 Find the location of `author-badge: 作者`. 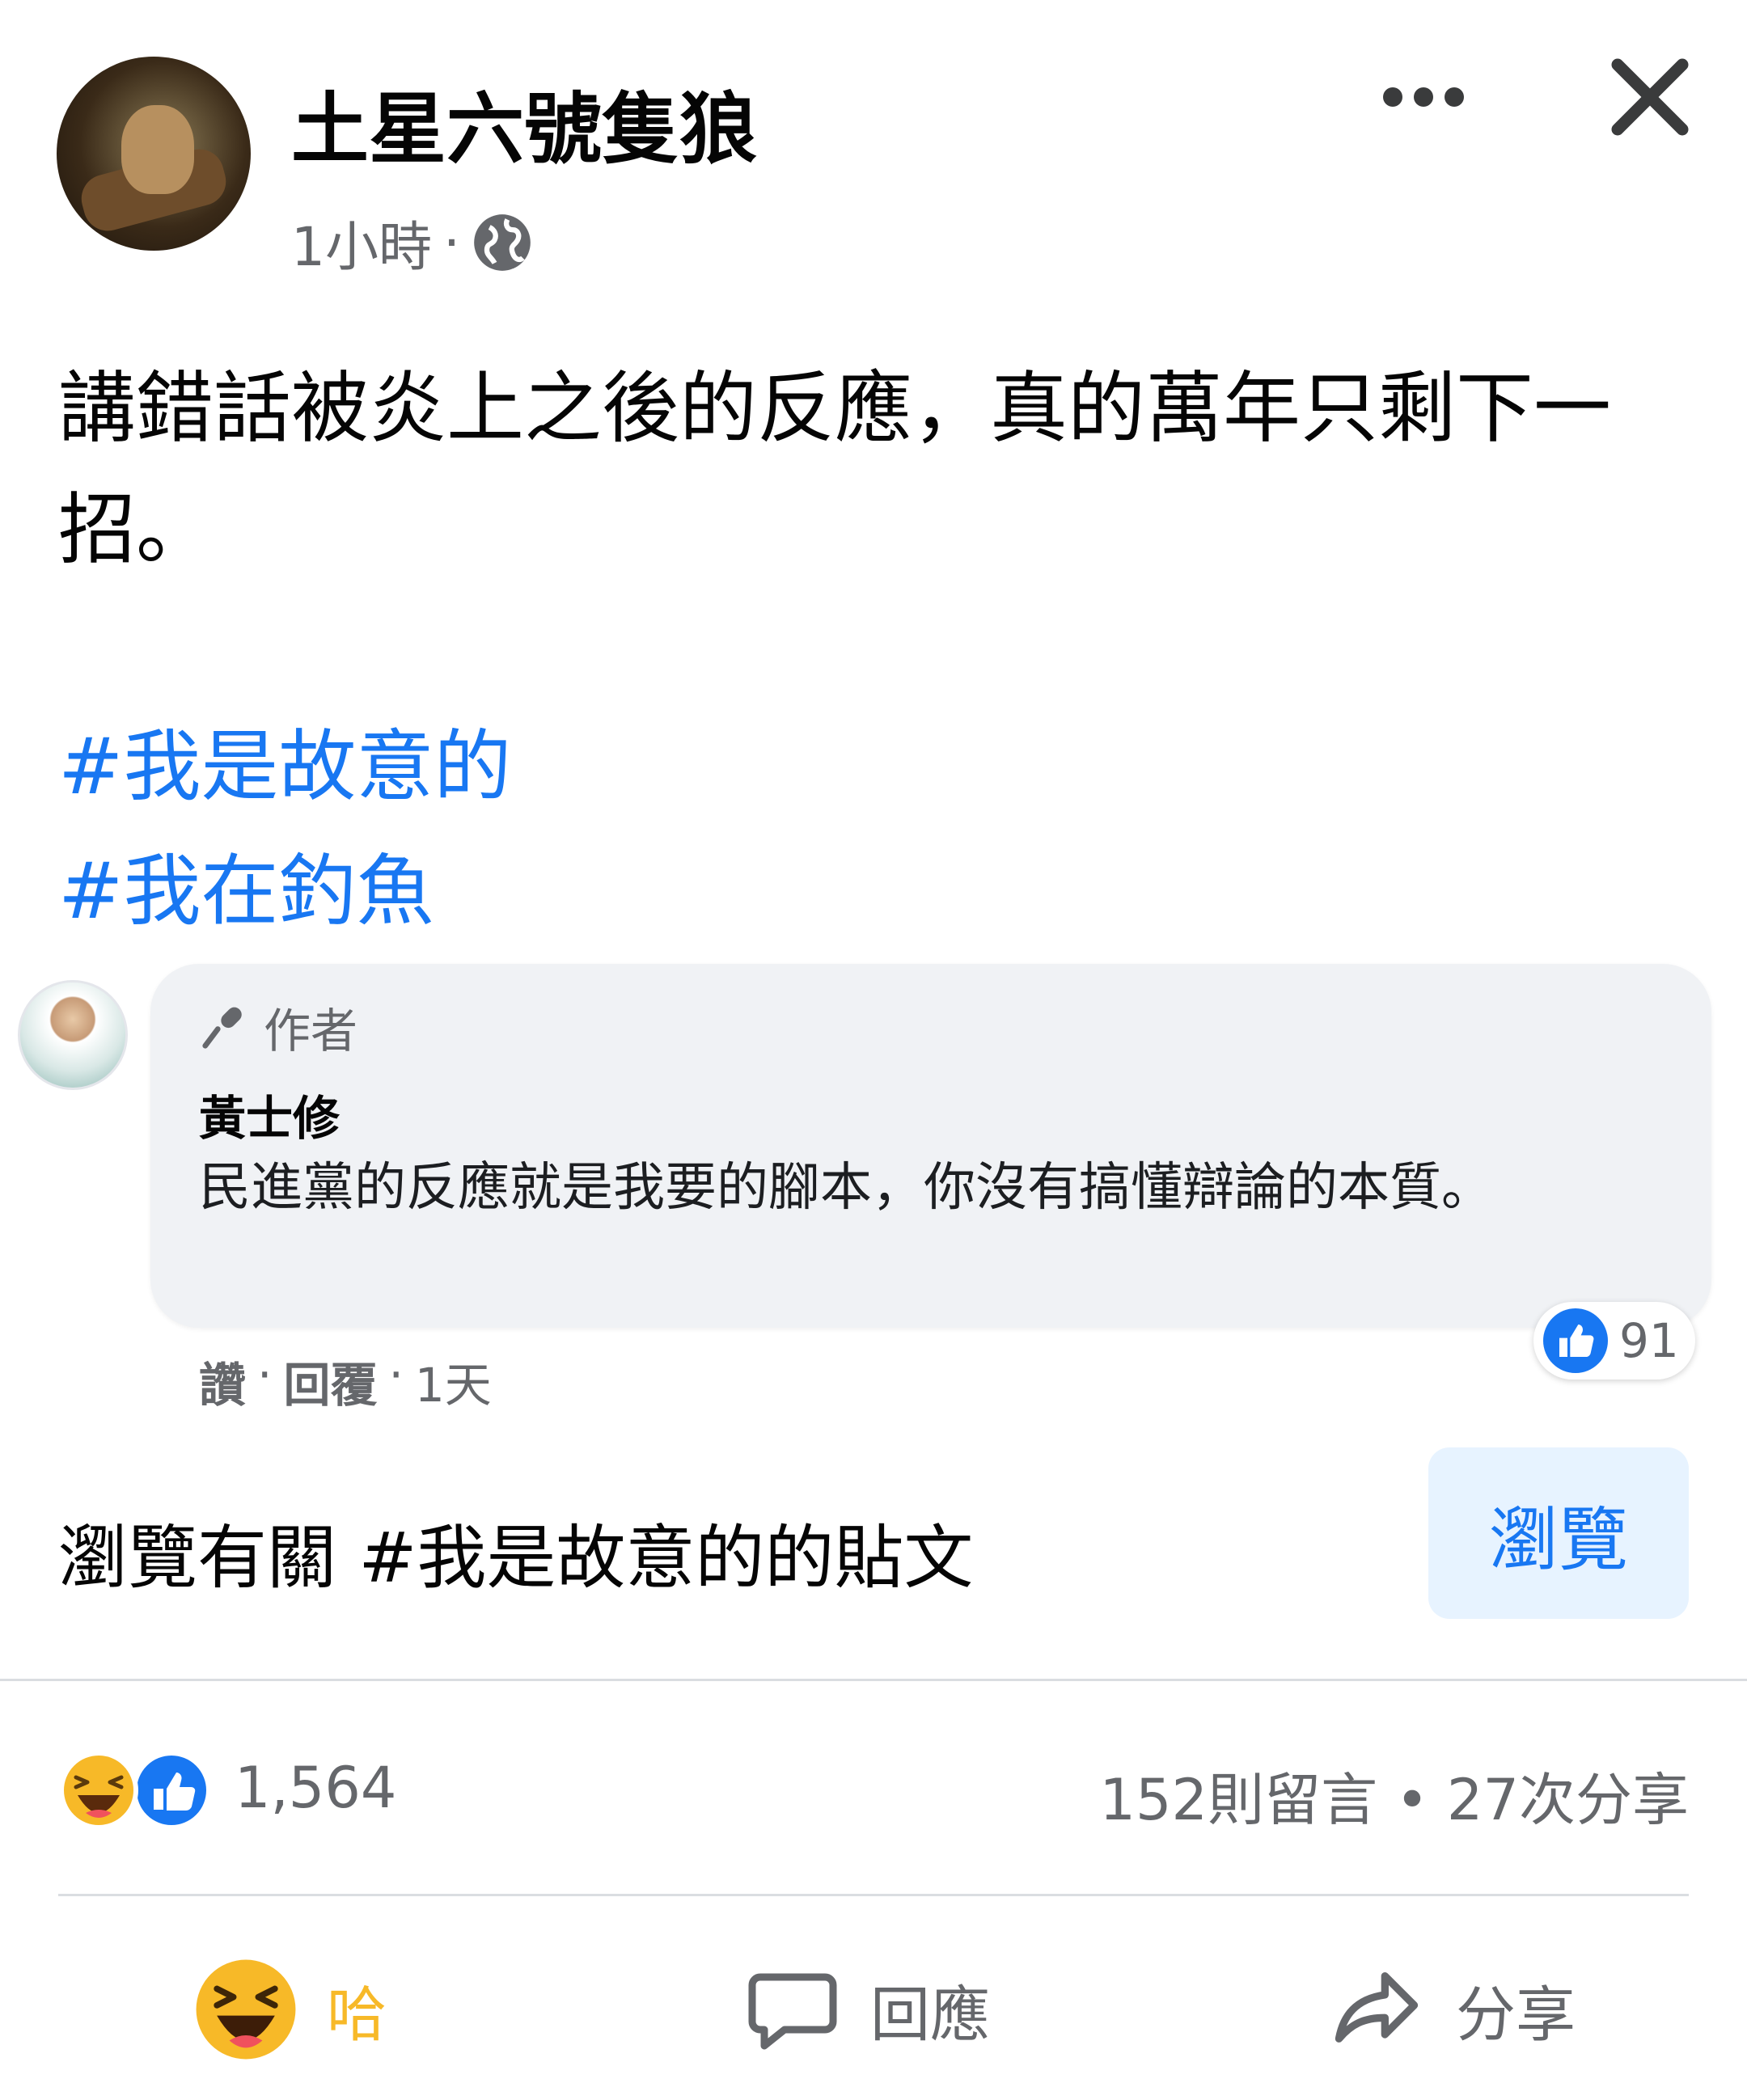

author-badge: 作者 is located at coordinates (278, 1027).